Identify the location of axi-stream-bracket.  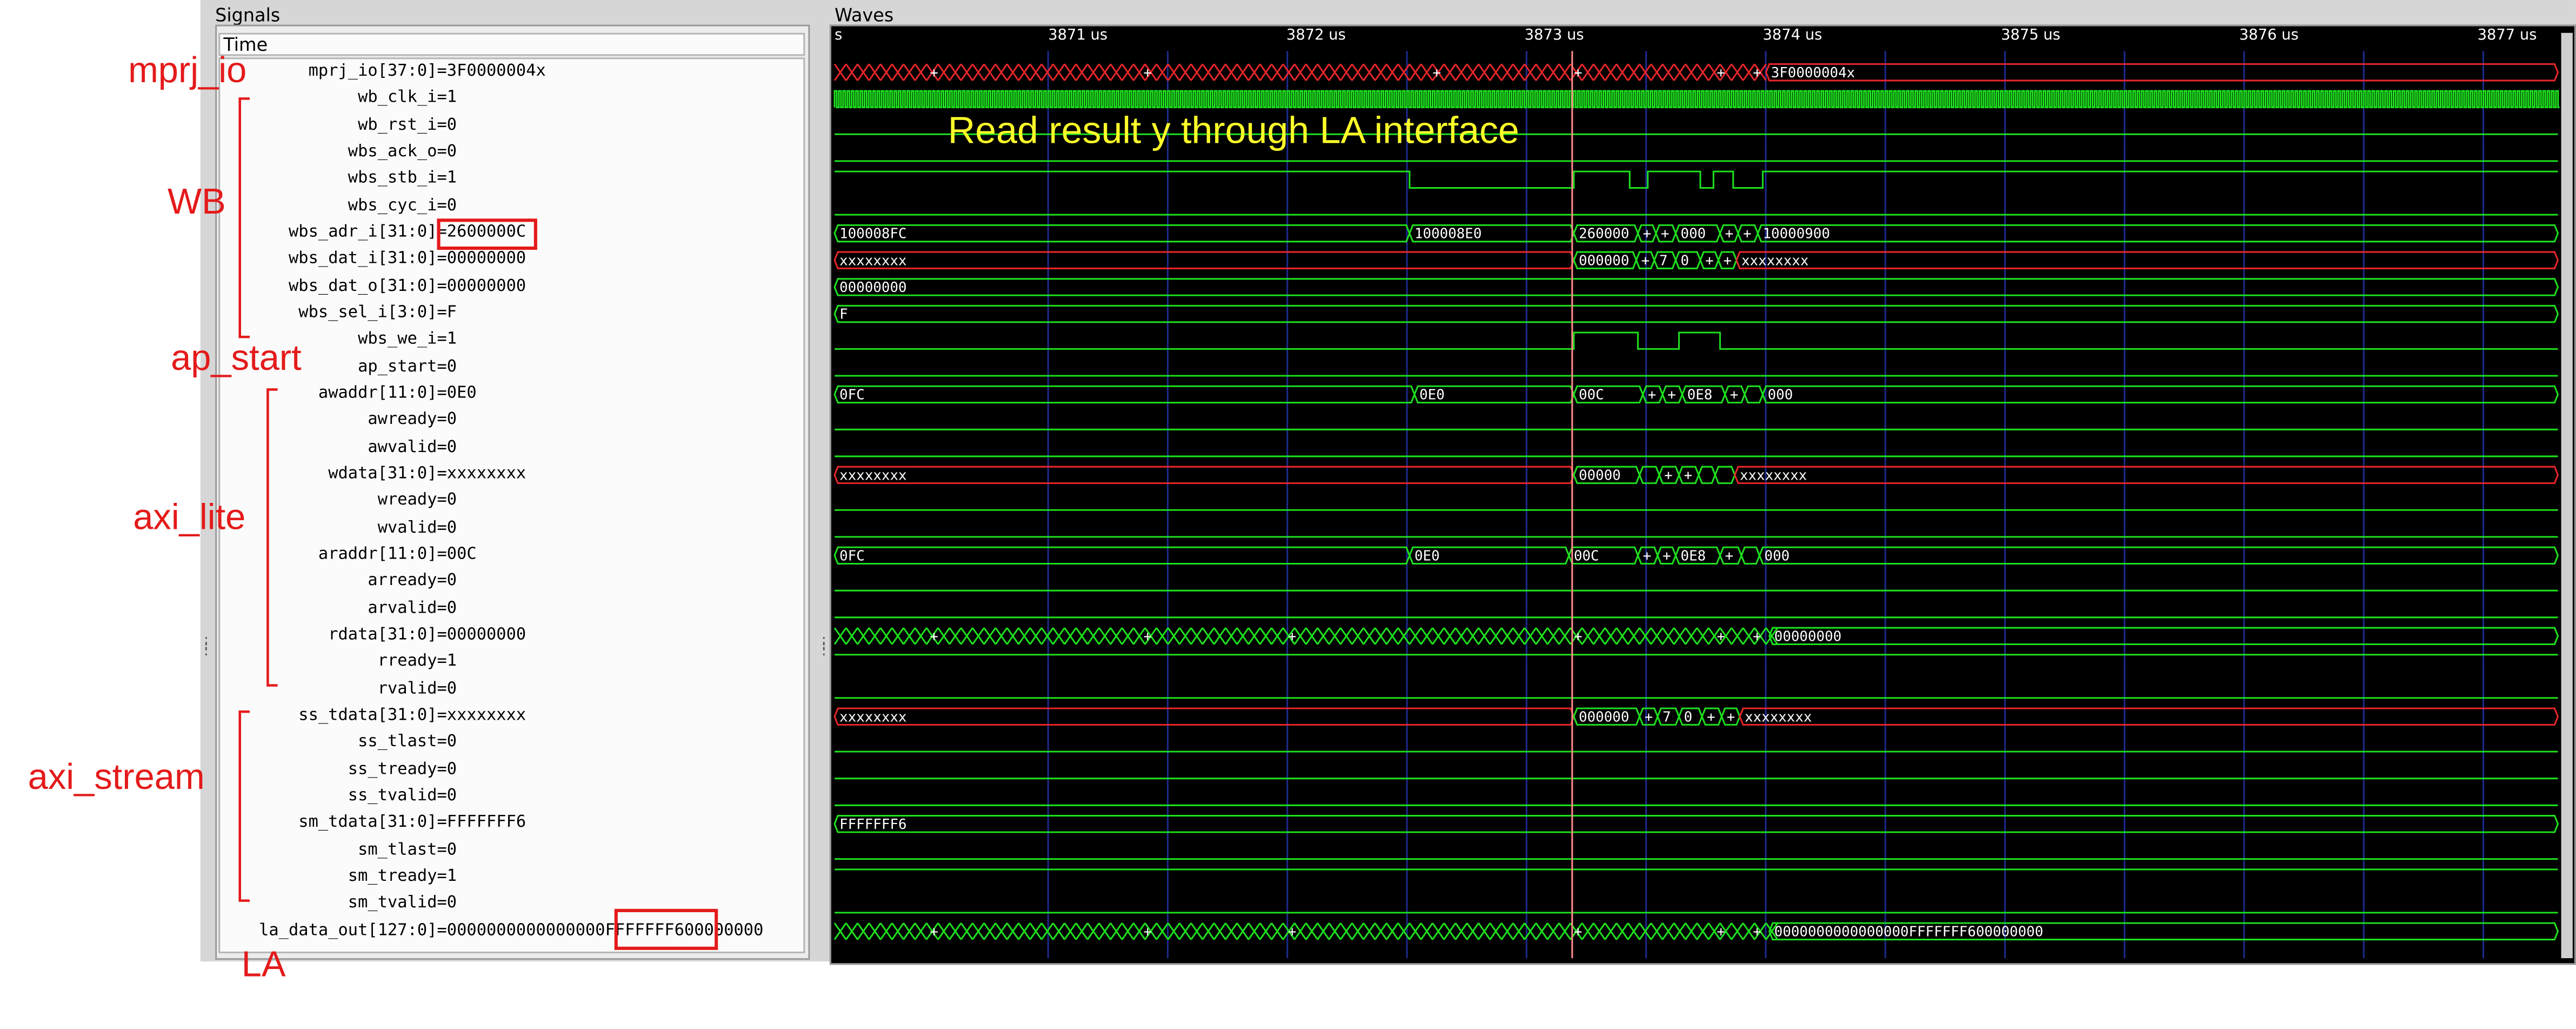
(244, 806).